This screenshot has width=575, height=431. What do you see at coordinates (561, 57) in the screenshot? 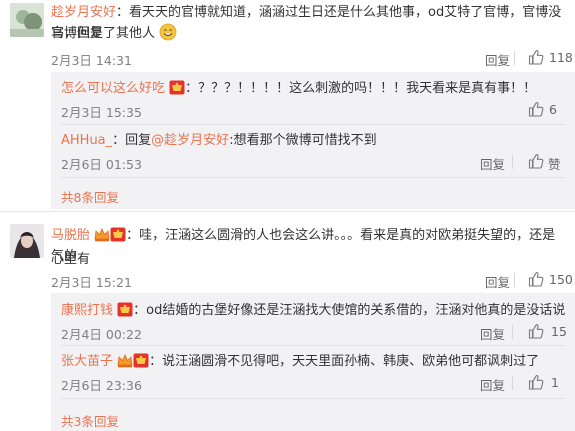
I see `like-count: 118` at bounding box center [561, 57].